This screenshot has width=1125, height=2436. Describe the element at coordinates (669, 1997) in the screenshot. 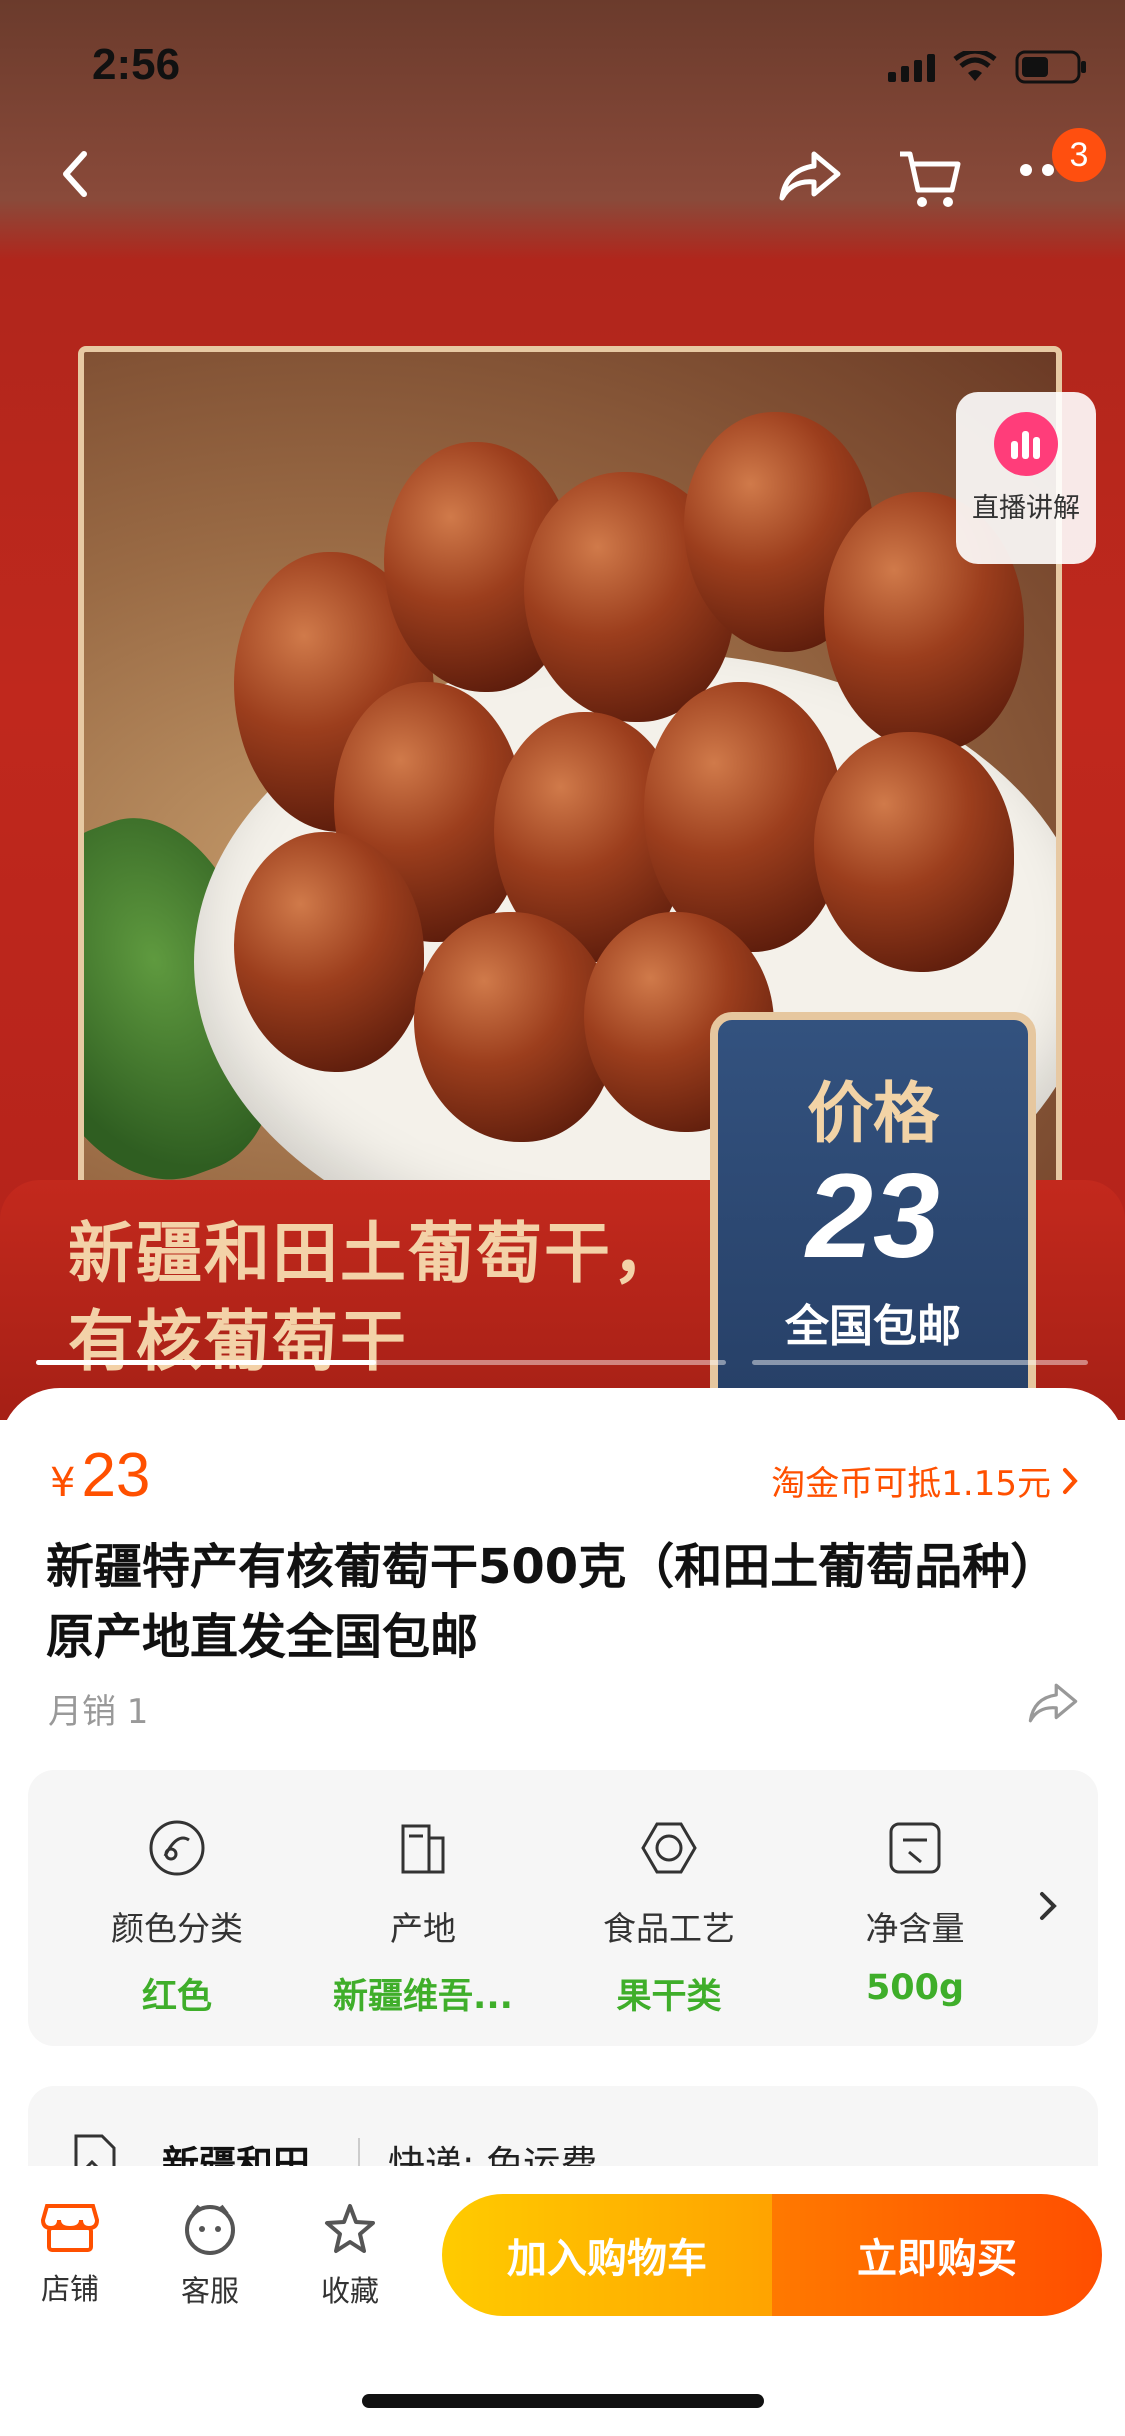

I see `attribute-value: 果干类` at that location.